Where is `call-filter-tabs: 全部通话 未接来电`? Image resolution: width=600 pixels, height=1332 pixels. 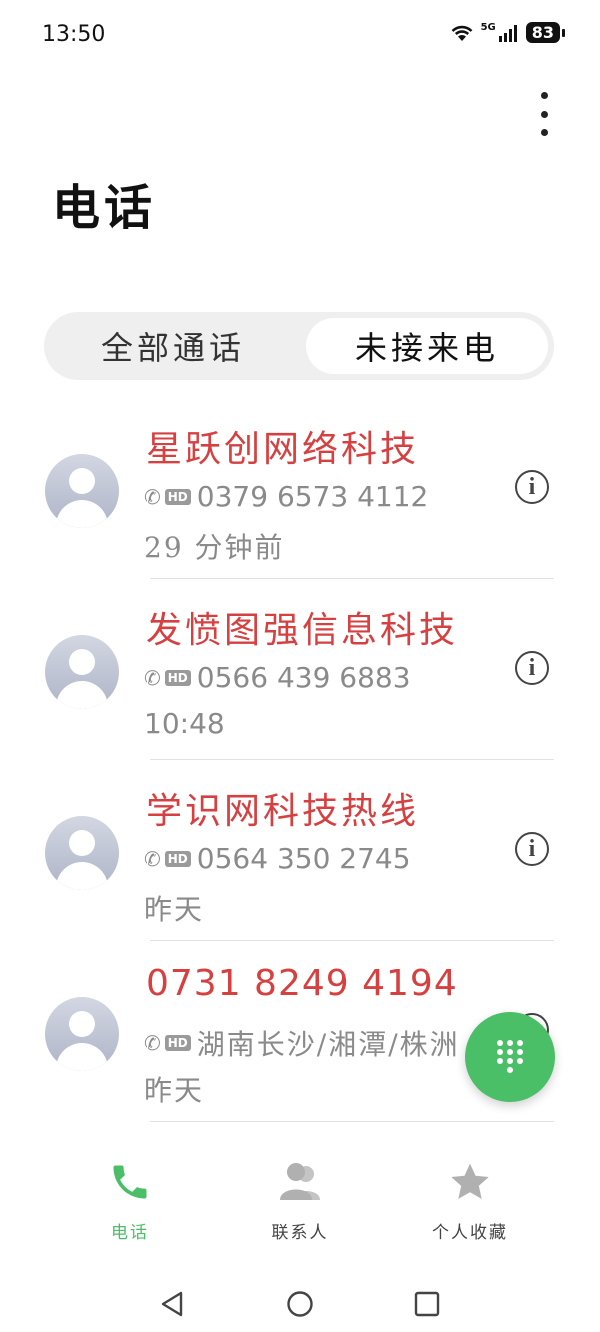
call-filter-tabs: 全部通话 未接来电 is located at coordinates (299, 346).